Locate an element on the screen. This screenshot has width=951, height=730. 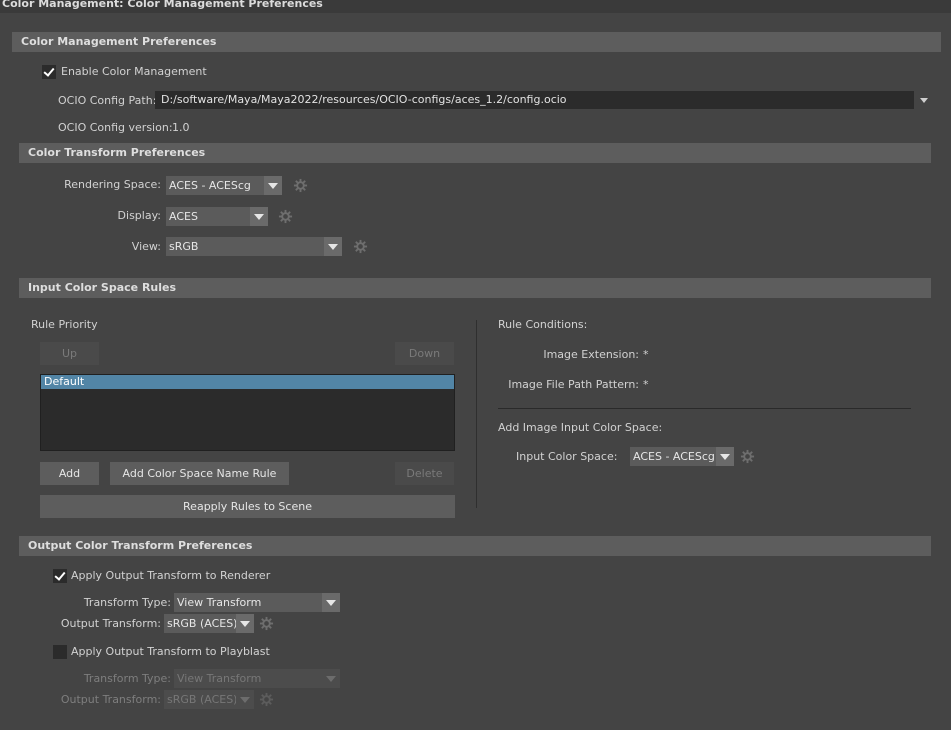
playblast-transform-type-label: Transform Type: is located at coordinates (127, 678).